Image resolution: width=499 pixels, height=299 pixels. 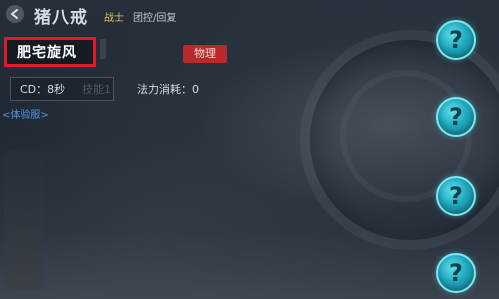 I want to click on damage-type-badge: 物理, so click(x=205, y=54).